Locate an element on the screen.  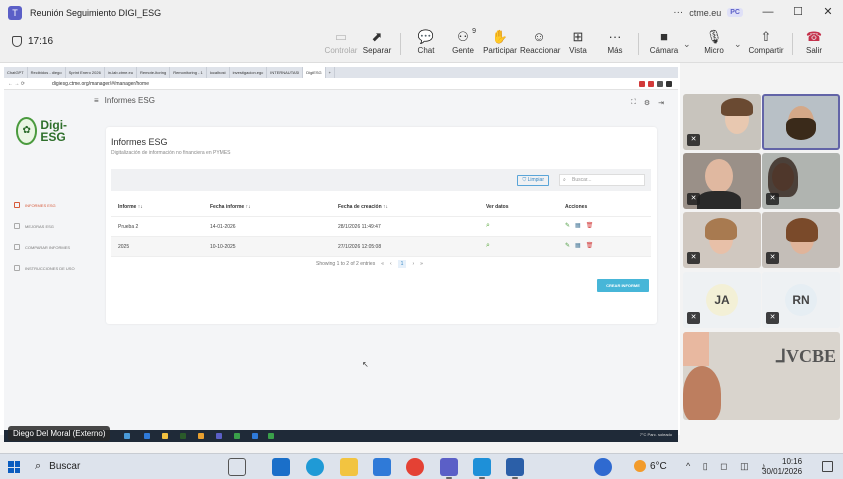
browser-tab: ChatGPT is located at coordinates (16, 72).